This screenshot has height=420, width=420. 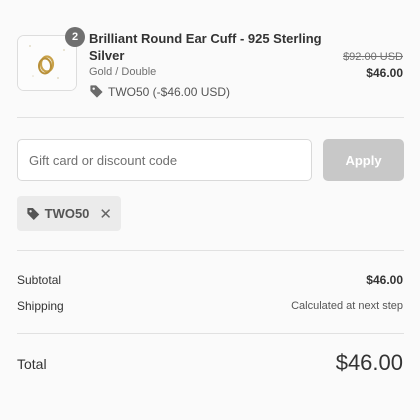 I want to click on final-price: $46.00, so click(x=384, y=73).